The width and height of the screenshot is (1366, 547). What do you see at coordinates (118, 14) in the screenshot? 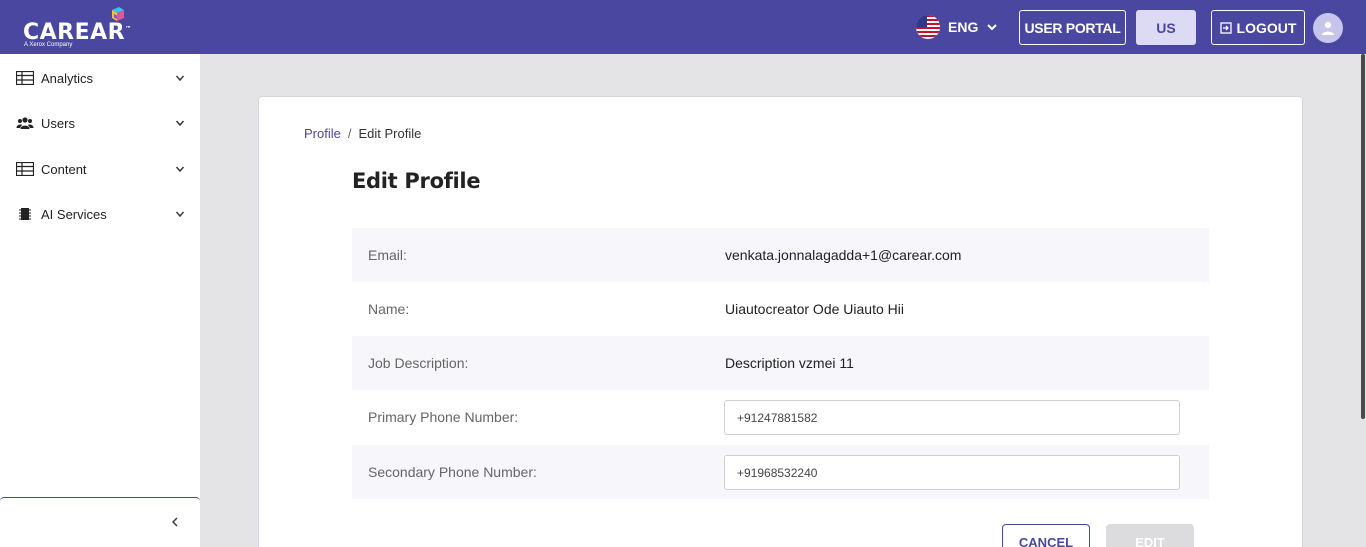
I see `logo-cube-icon` at bounding box center [118, 14].